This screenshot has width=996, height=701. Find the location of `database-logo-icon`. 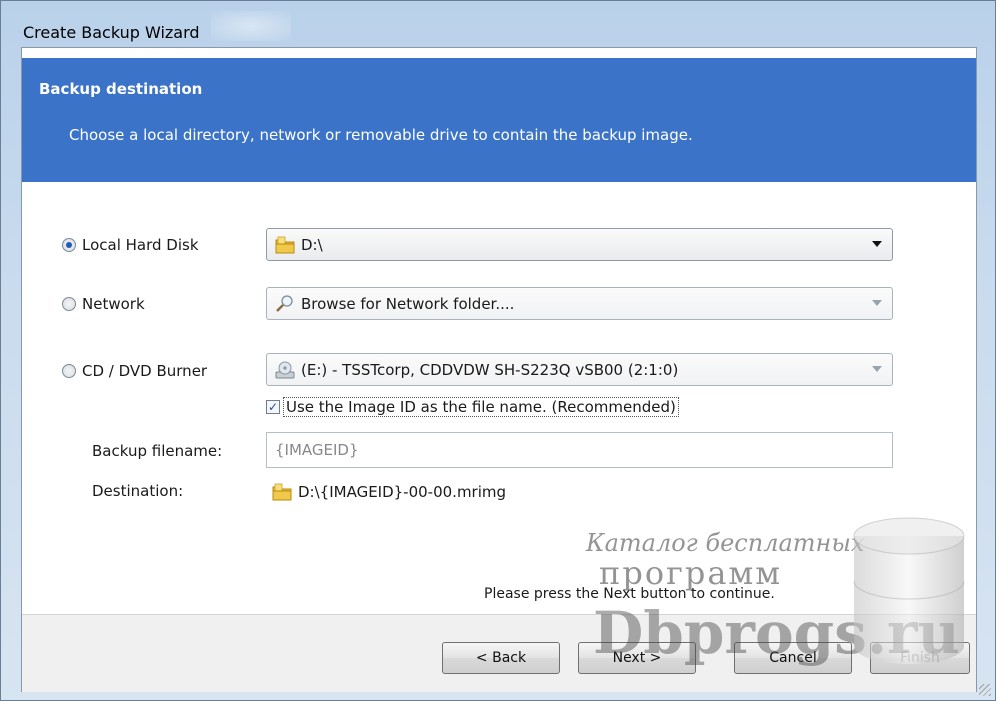

database-logo-icon is located at coordinates (909, 591).